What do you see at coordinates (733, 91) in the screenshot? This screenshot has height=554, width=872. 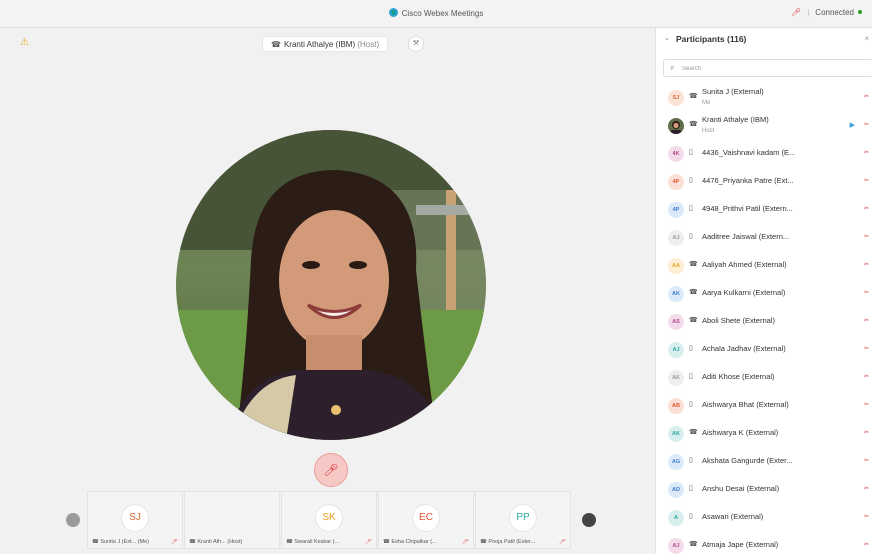 I see `participant-name: Sunita J (External)` at bounding box center [733, 91].